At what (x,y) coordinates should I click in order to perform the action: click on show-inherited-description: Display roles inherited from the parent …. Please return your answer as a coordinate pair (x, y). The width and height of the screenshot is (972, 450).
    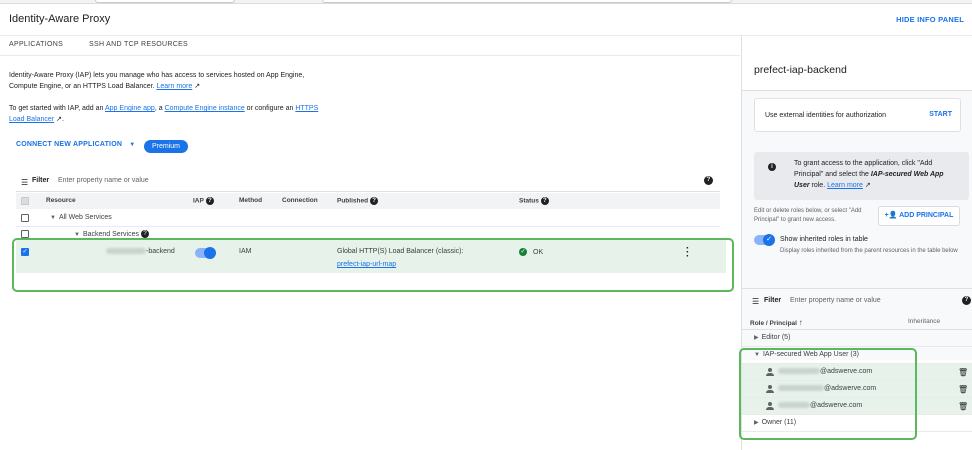
    Looking at the image, I should click on (869, 251).